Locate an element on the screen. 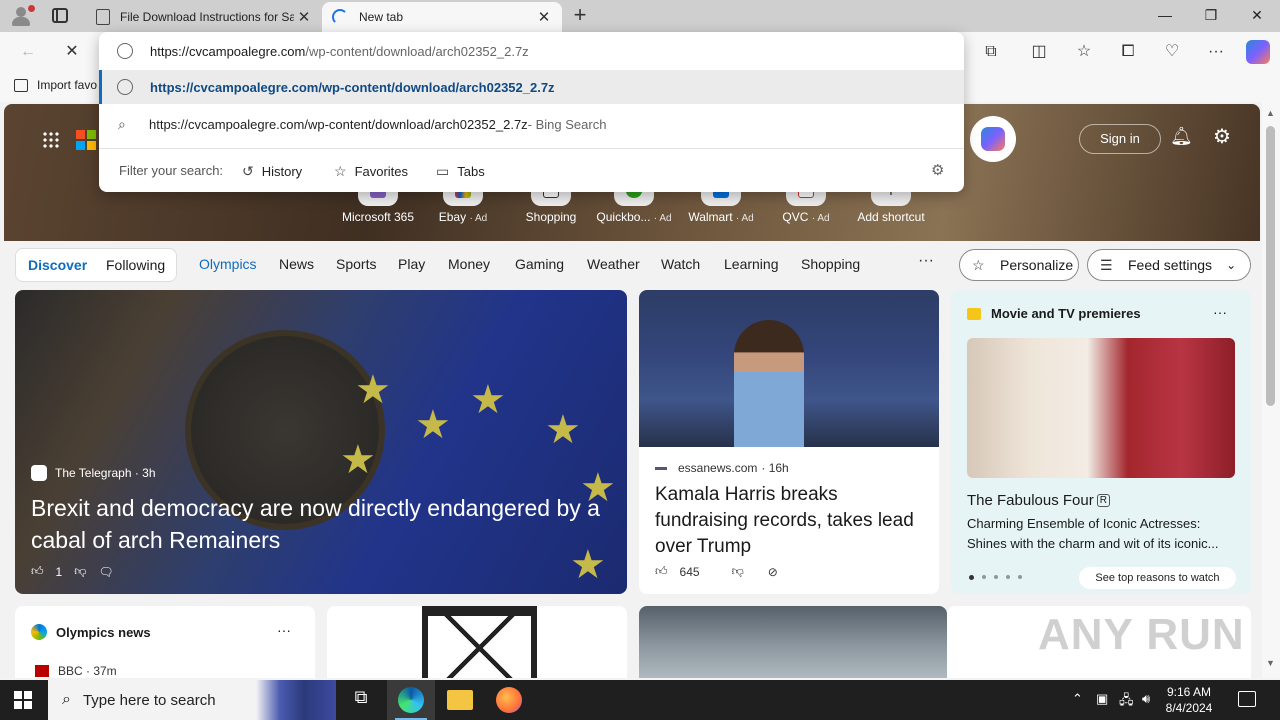  sign-in-button: Sign in is located at coordinates (1120, 139).